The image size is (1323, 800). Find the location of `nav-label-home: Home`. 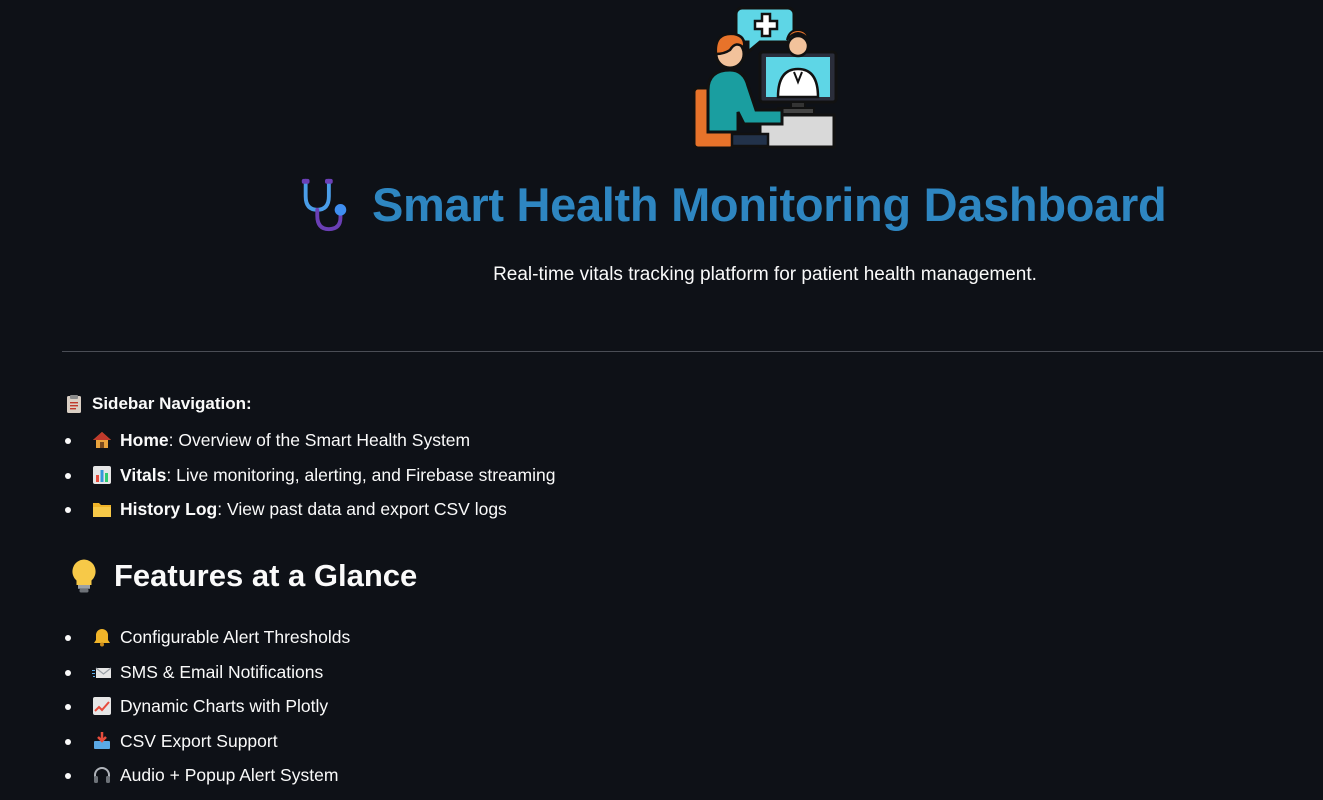

nav-label-home: Home is located at coordinates (144, 440).